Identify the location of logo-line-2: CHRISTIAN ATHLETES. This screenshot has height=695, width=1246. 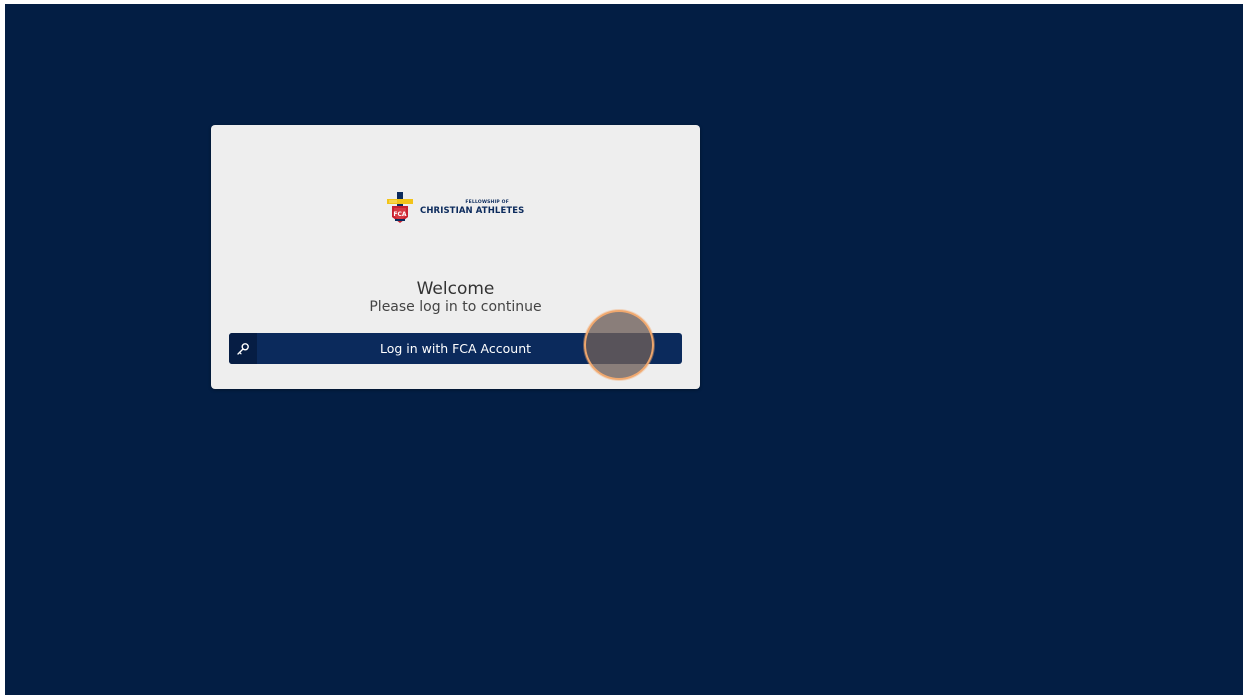
(472, 210).